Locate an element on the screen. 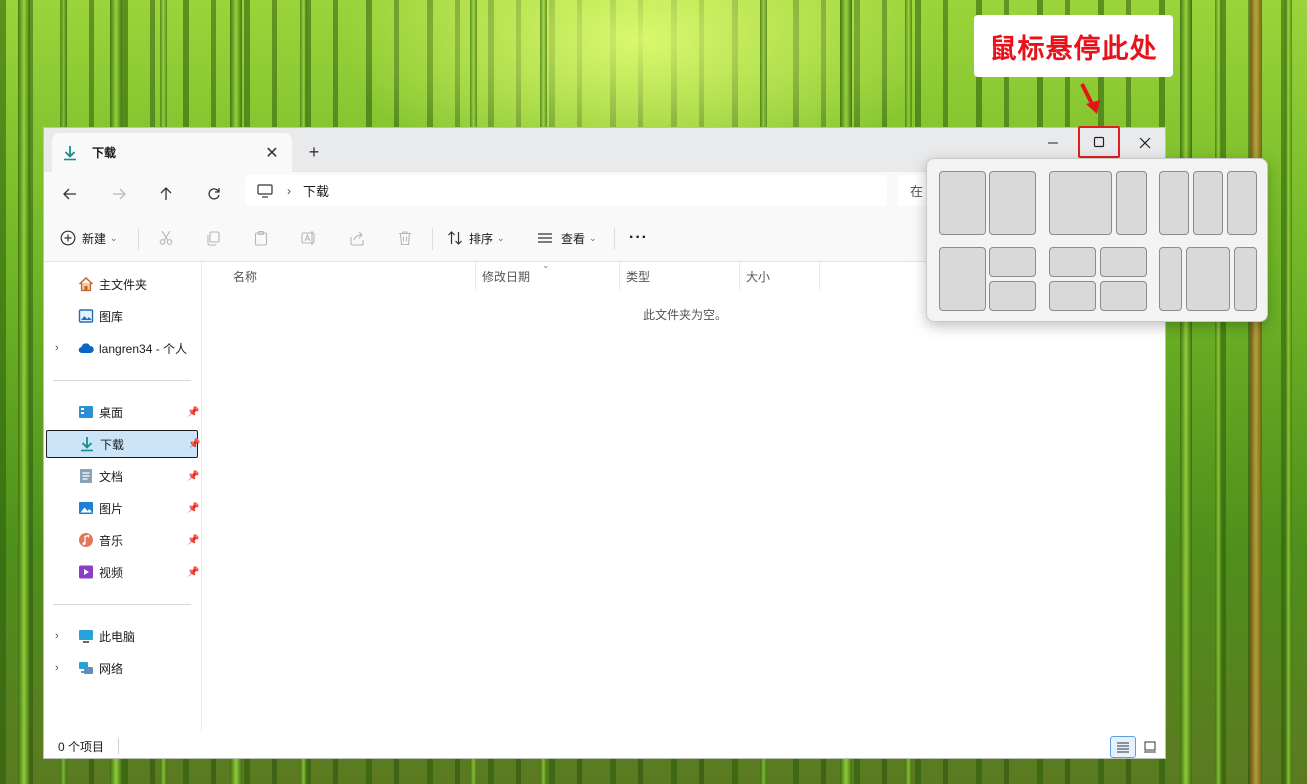 Image resolution: width=1307 pixels, height=784 pixels. chevron-down-icon: ⌄ is located at coordinates (501, 237).